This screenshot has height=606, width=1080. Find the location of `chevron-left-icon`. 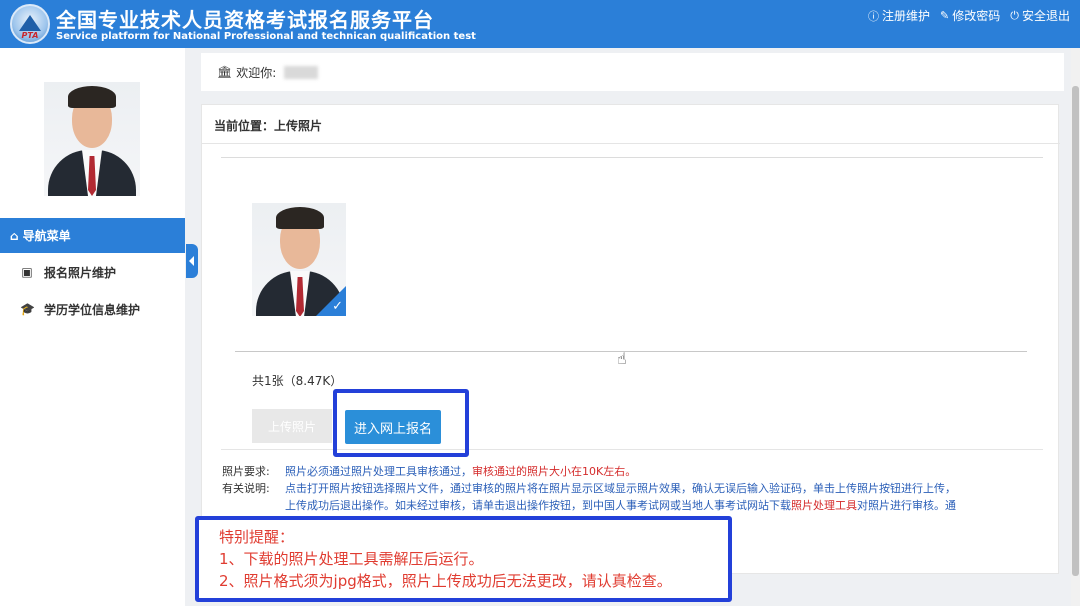

chevron-left-icon is located at coordinates (191, 261).